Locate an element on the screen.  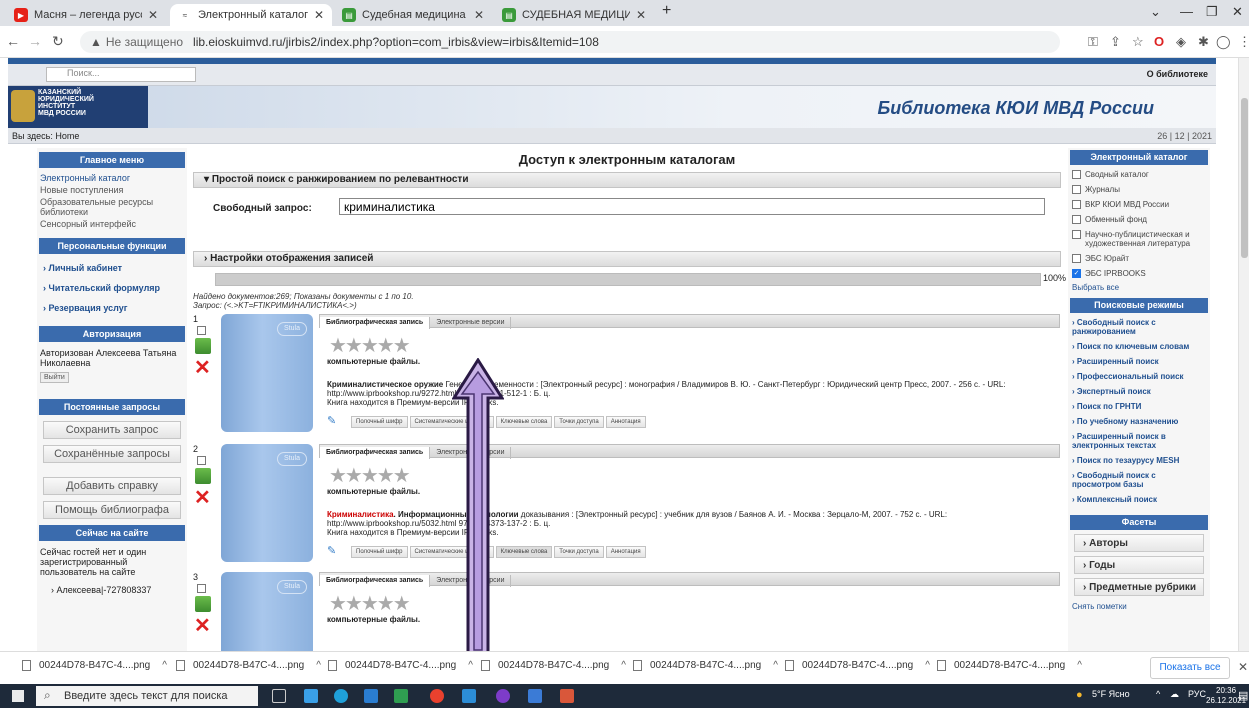
reload-icon: ↻ is located at coordinates (58, 41).